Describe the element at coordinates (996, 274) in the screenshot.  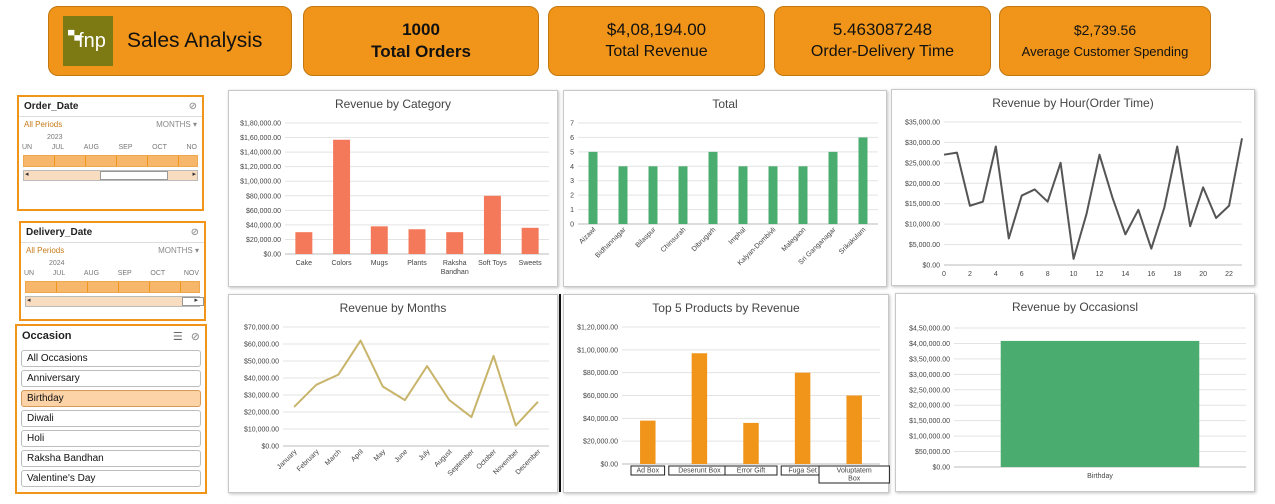
I see `x-tick-label: 4` at that location.